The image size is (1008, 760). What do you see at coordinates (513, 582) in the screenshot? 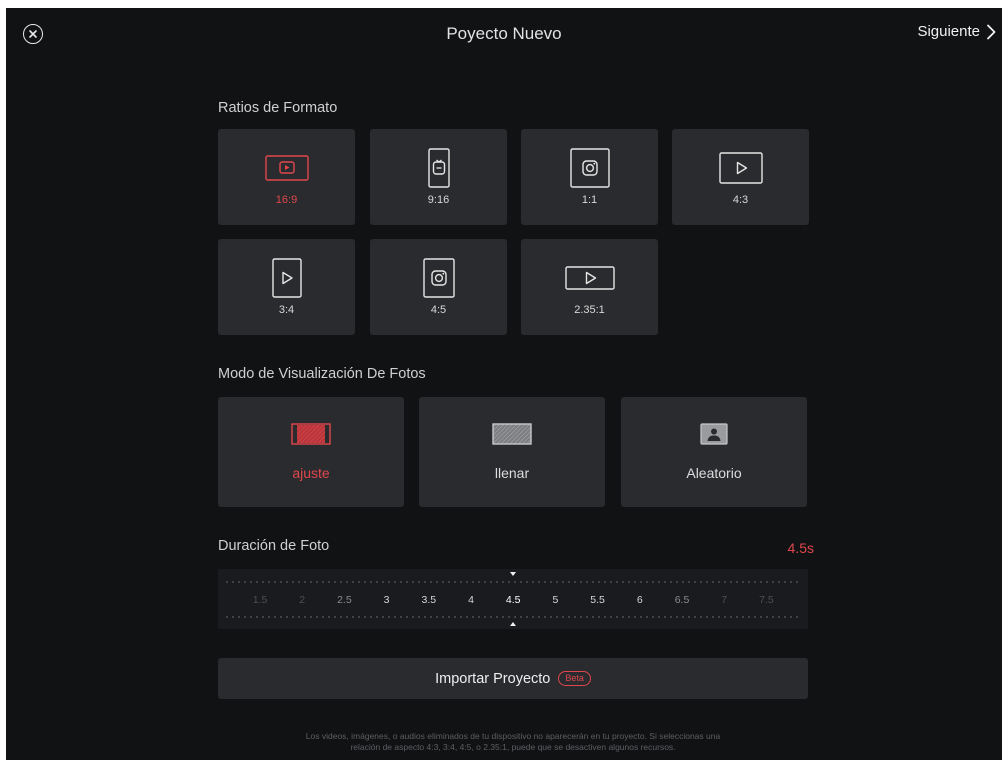
I see `slider-dots-top` at bounding box center [513, 582].